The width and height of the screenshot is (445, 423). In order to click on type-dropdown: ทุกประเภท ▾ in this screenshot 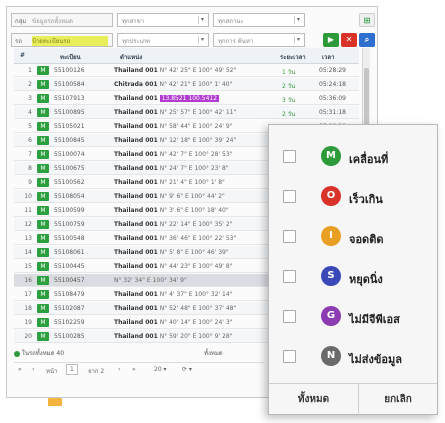, I will do `click(163, 40)`.